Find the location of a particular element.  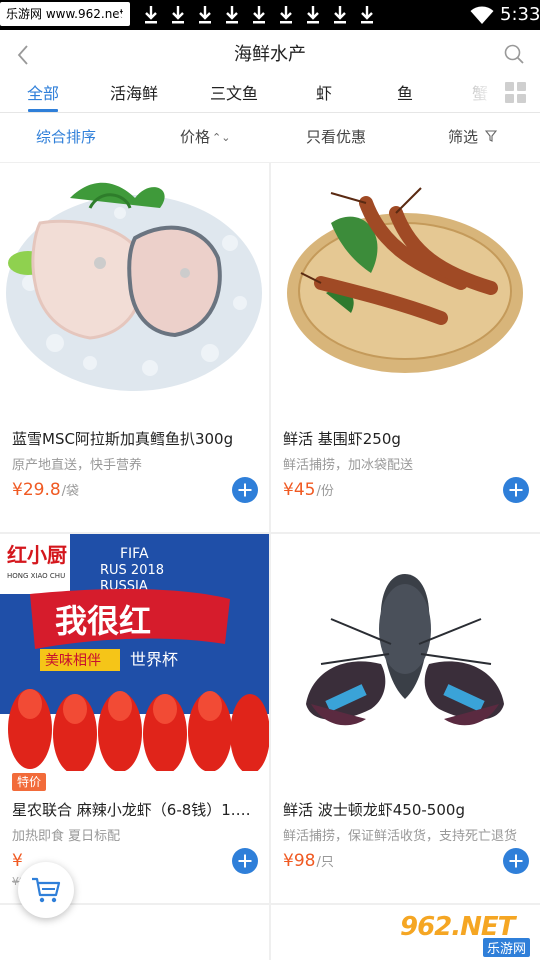

filter-icon is located at coordinates (490, 136).